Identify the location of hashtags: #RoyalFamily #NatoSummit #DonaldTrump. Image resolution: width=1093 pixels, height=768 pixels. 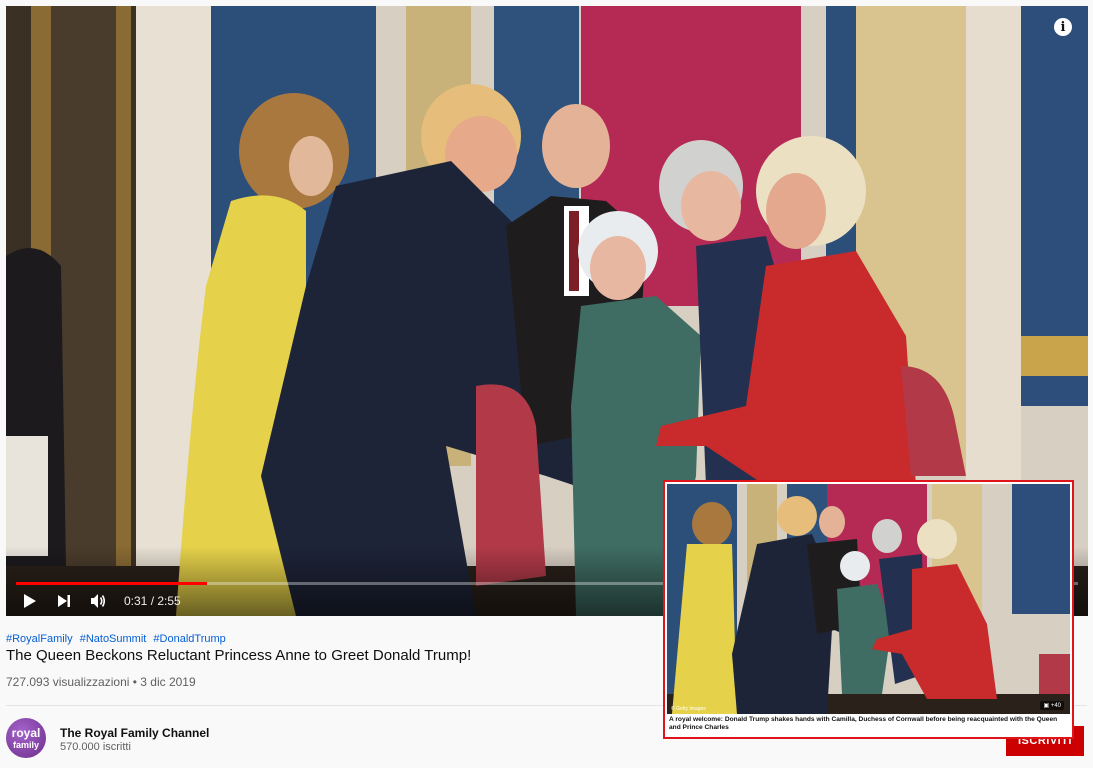
(118, 639).